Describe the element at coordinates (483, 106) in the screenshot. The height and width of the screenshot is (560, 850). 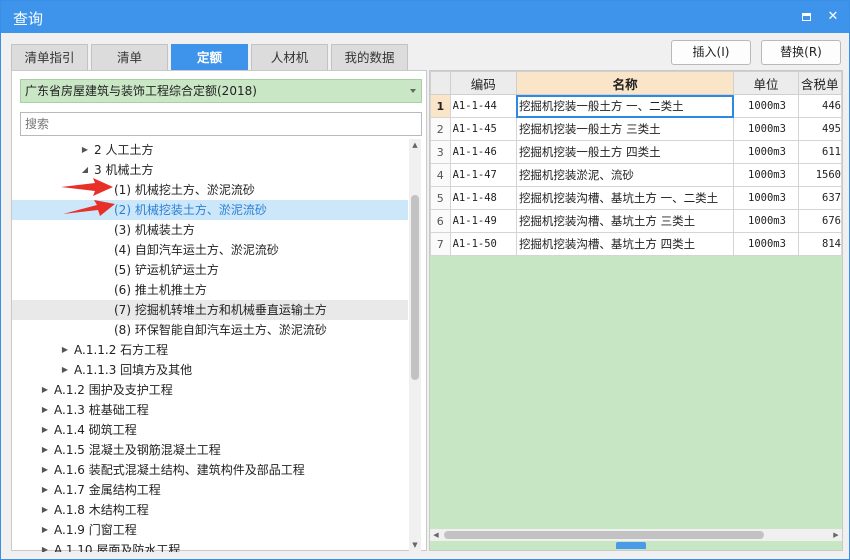
I see `code-cell: A1-1-44` at that location.